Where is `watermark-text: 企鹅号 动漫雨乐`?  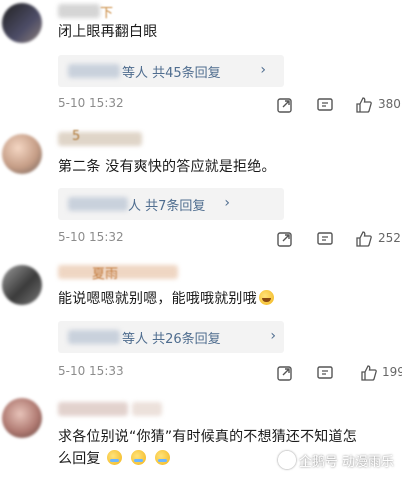 watermark-text: 企鹅号 动漫雨乐 is located at coordinates (346, 462).